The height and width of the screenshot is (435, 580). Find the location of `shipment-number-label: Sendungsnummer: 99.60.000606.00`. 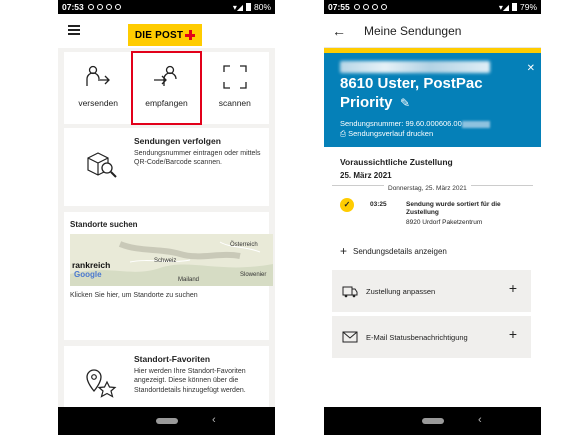

shipment-number-label: Sendungsnummer: 99.60.000606.00 is located at coordinates (401, 123).